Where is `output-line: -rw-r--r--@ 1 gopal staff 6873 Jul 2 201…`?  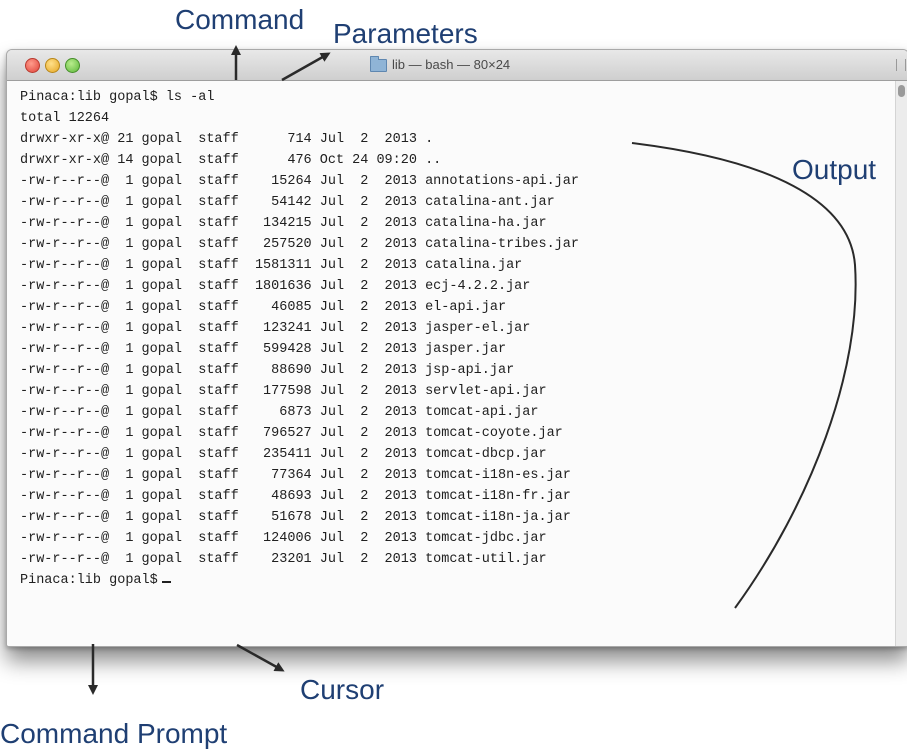 output-line: -rw-r--r--@ 1 gopal staff 6873 Jul 2 201… is located at coordinates (279, 412).